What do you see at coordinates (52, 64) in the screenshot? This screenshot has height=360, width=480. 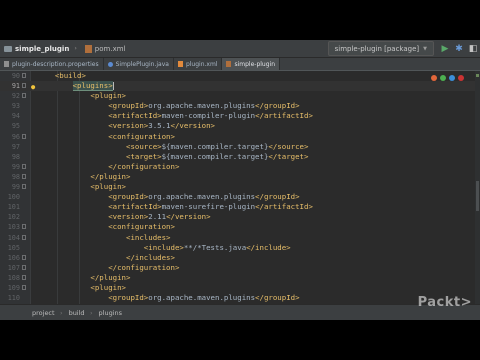 I see `tab-plugin-description: plugin-description.properties` at bounding box center [52, 64].